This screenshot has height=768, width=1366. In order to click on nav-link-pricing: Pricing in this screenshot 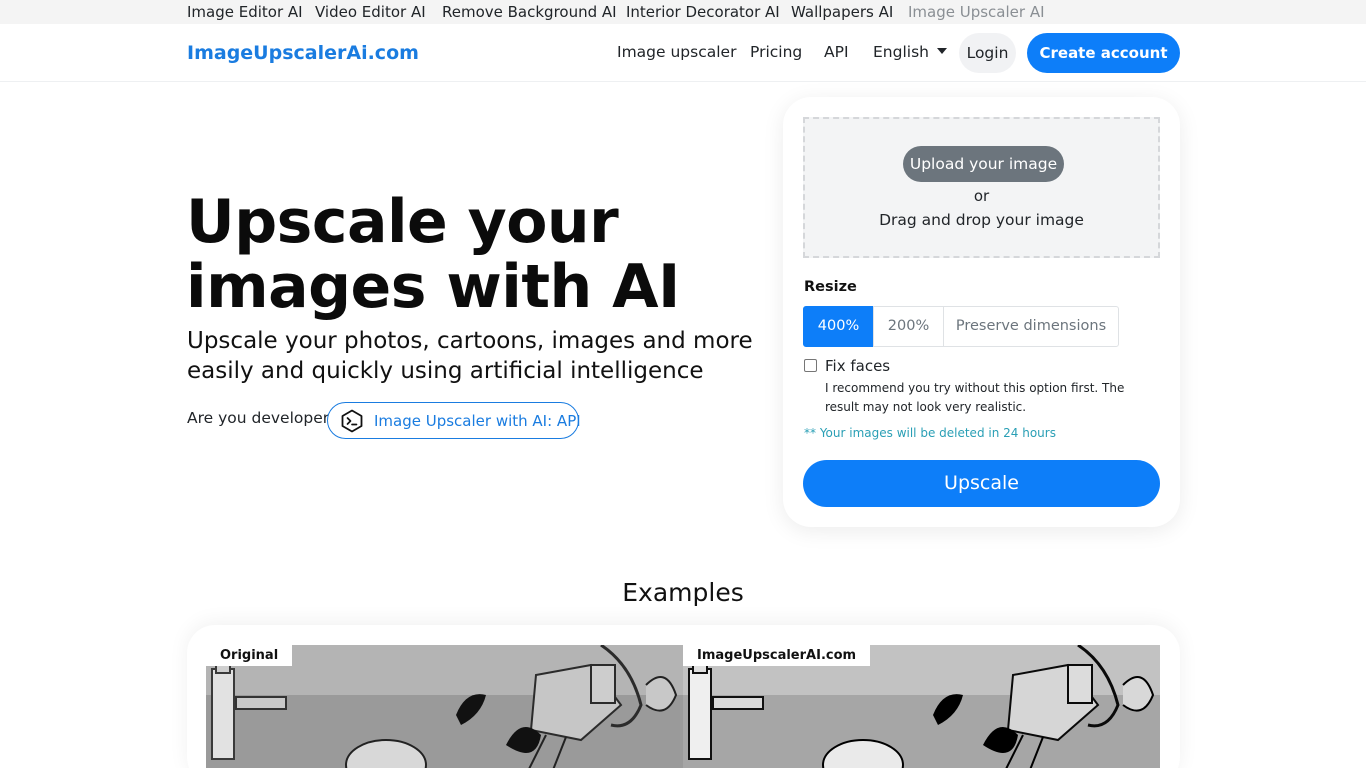, I will do `click(776, 52)`.